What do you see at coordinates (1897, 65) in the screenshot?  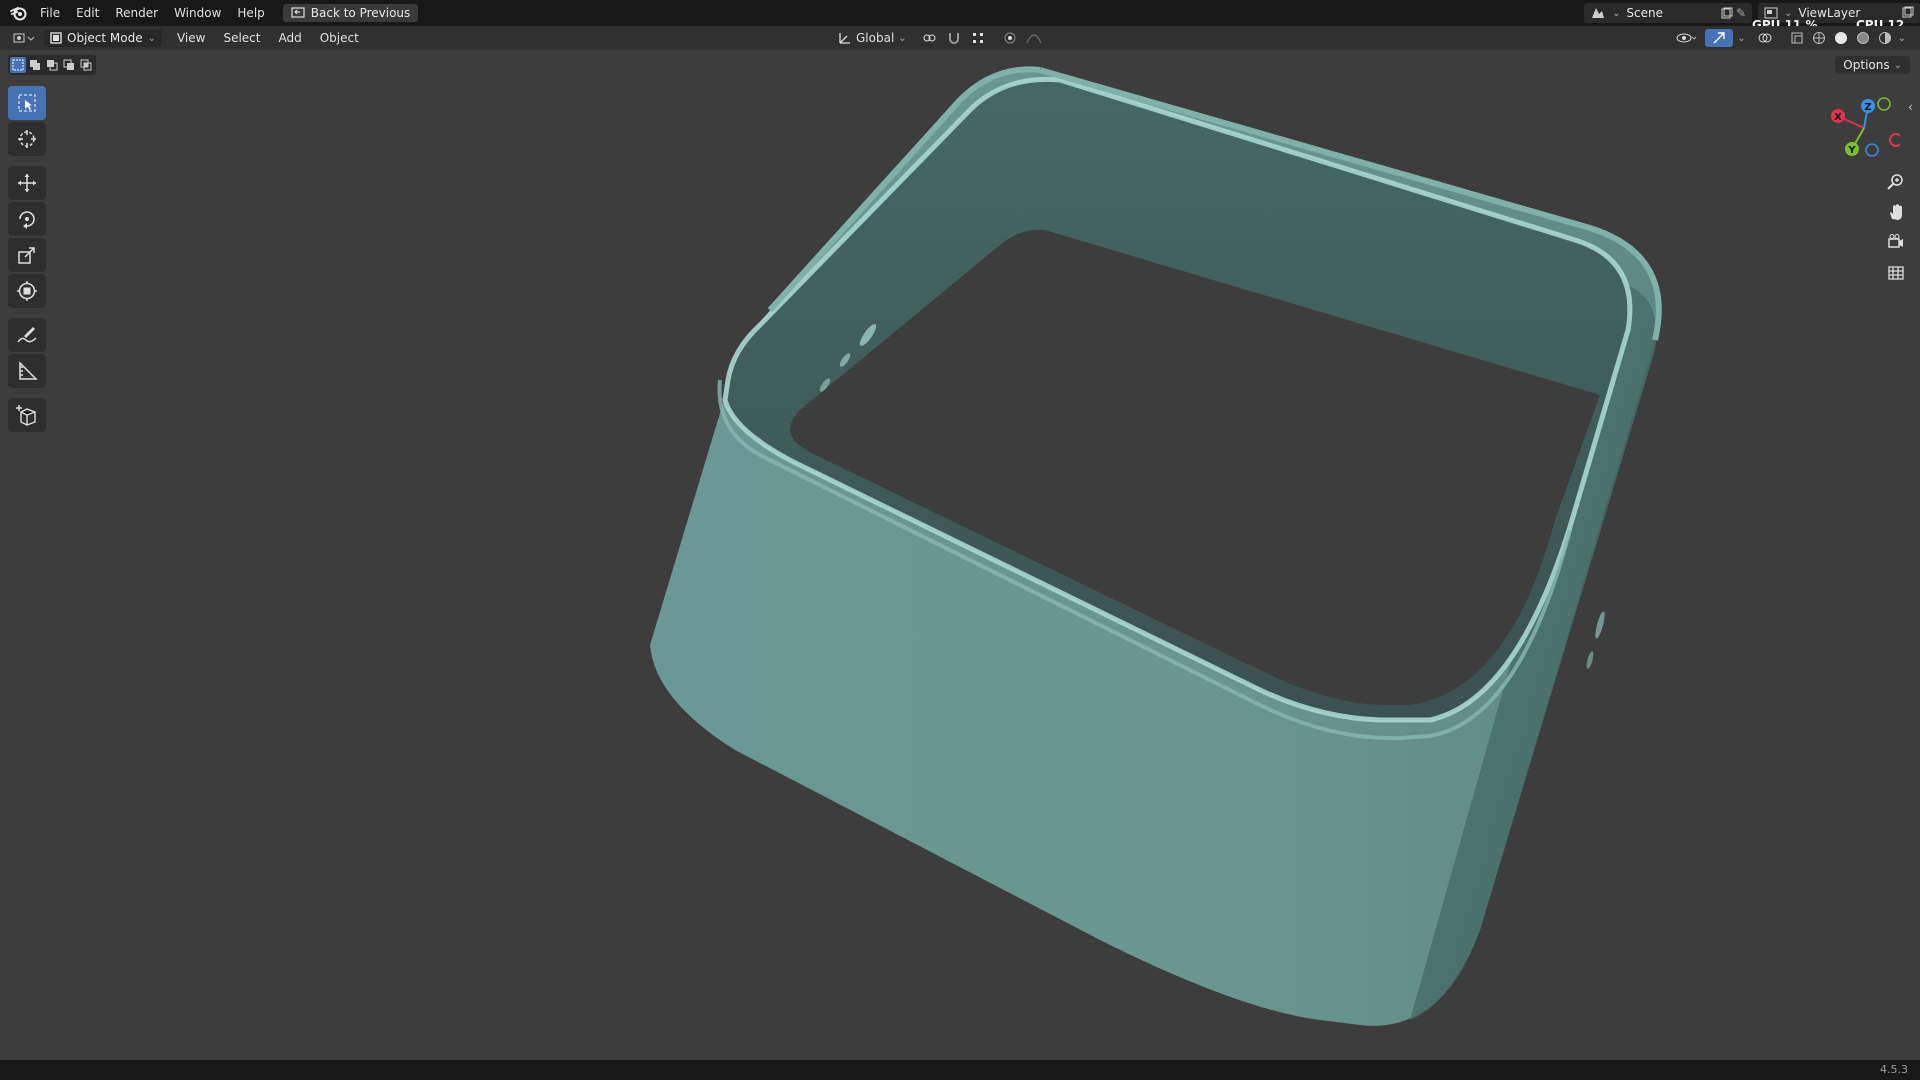 I see `options-chevron-icon: ⌄` at bounding box center [1897, 65].